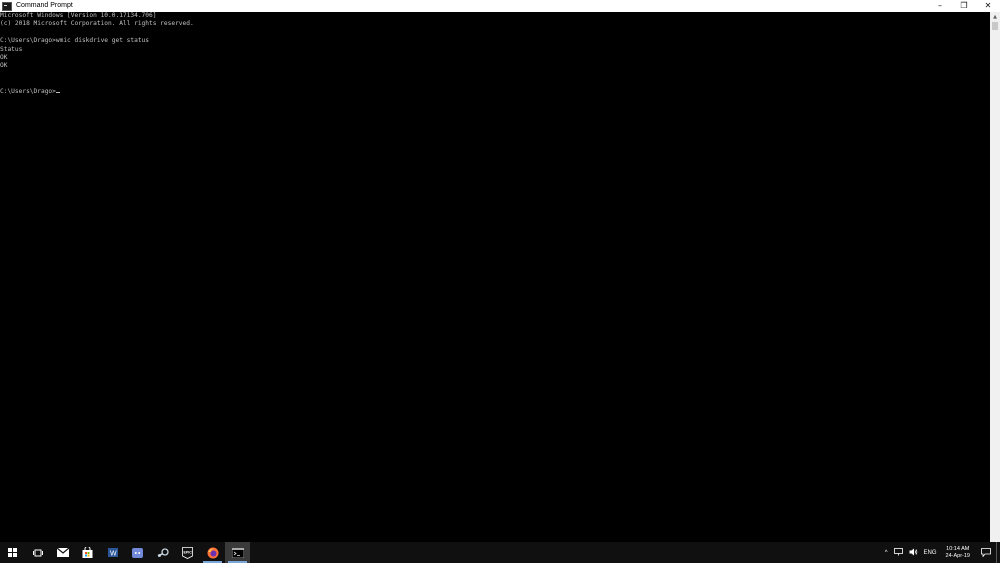 This screenshot has height=563, width=1000. What do you see at coordinates (995, 26) in the screenshot?
I see `scroll-thumb` at bounding box center [995, 26].